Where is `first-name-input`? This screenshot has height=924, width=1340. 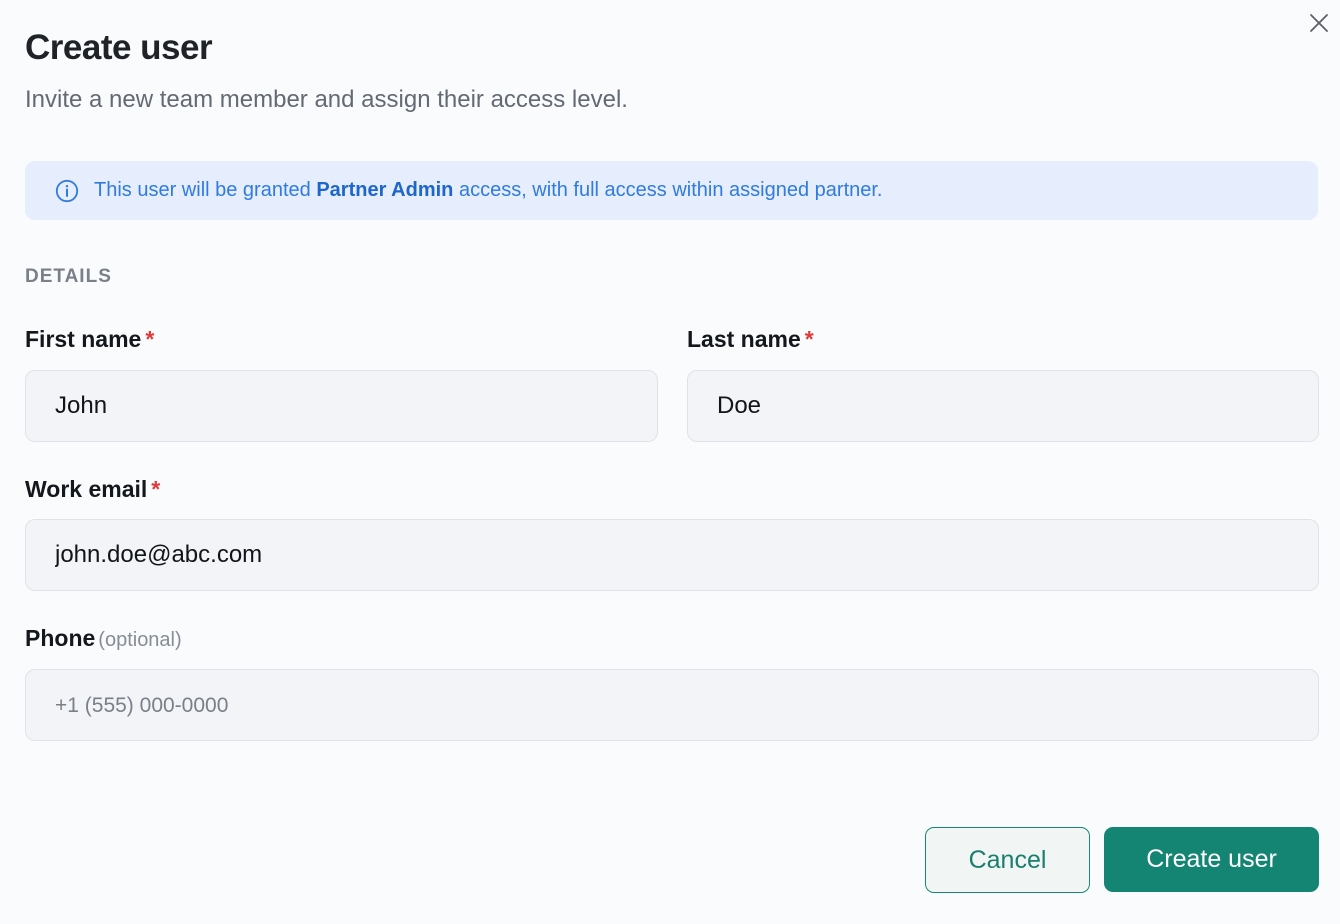 first-name-input is located at coordinates (341, 406).